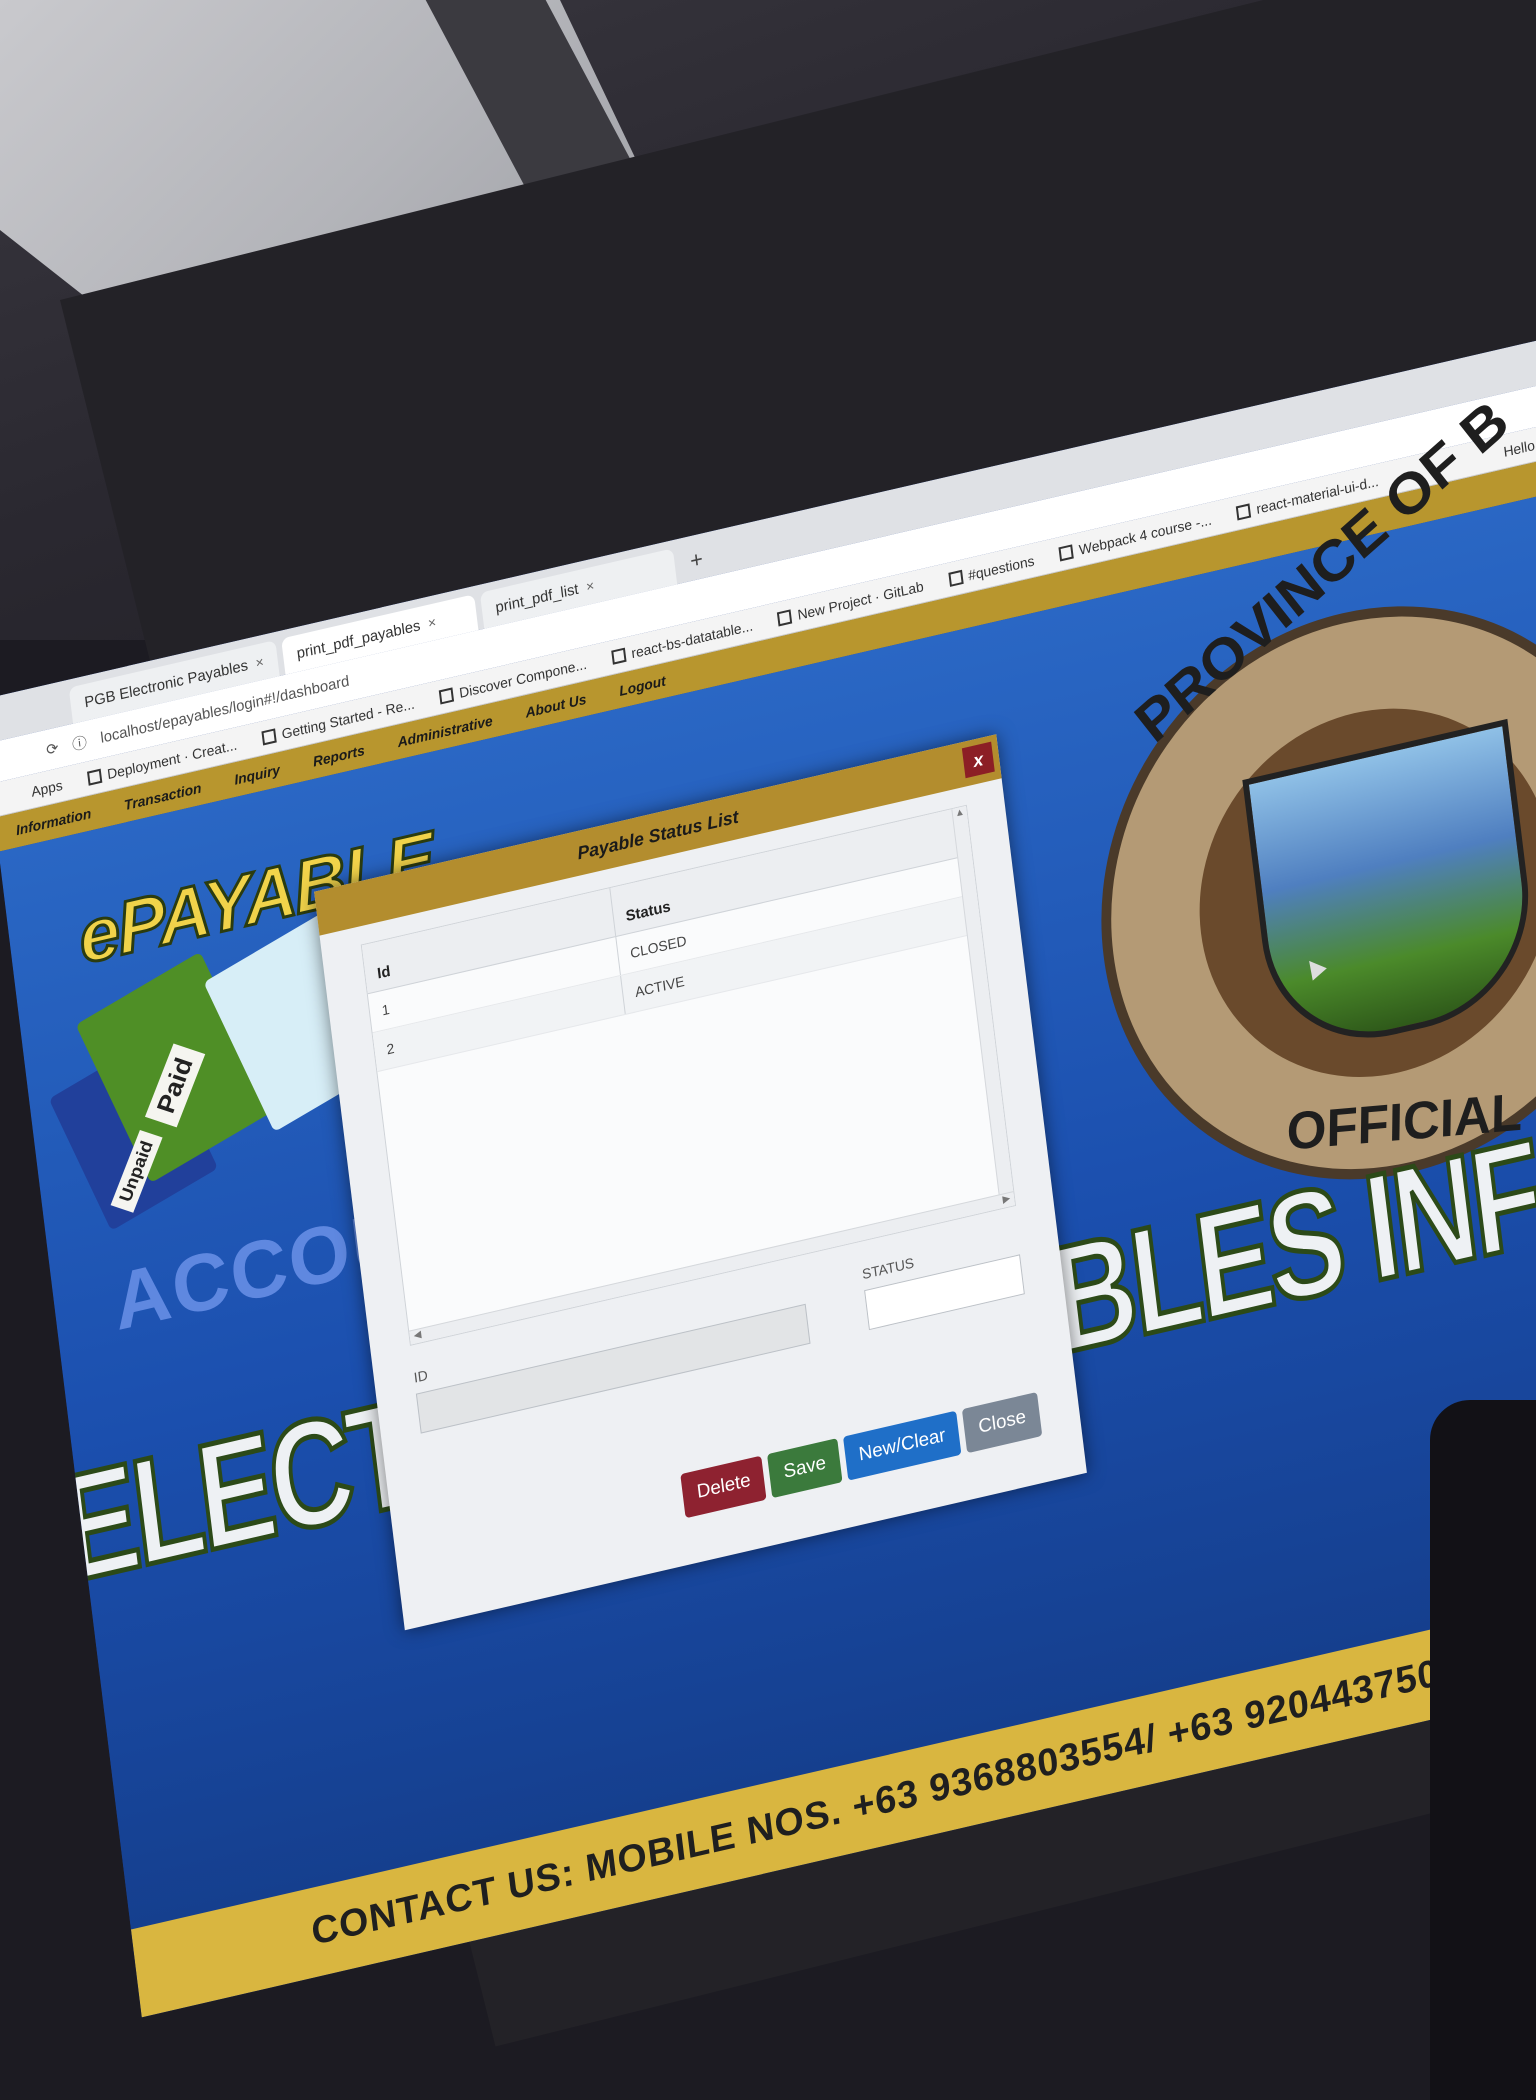  Describe the element at coordinates (724, 1487) in the screenshot. I see `delete-button: Delete` at that location.